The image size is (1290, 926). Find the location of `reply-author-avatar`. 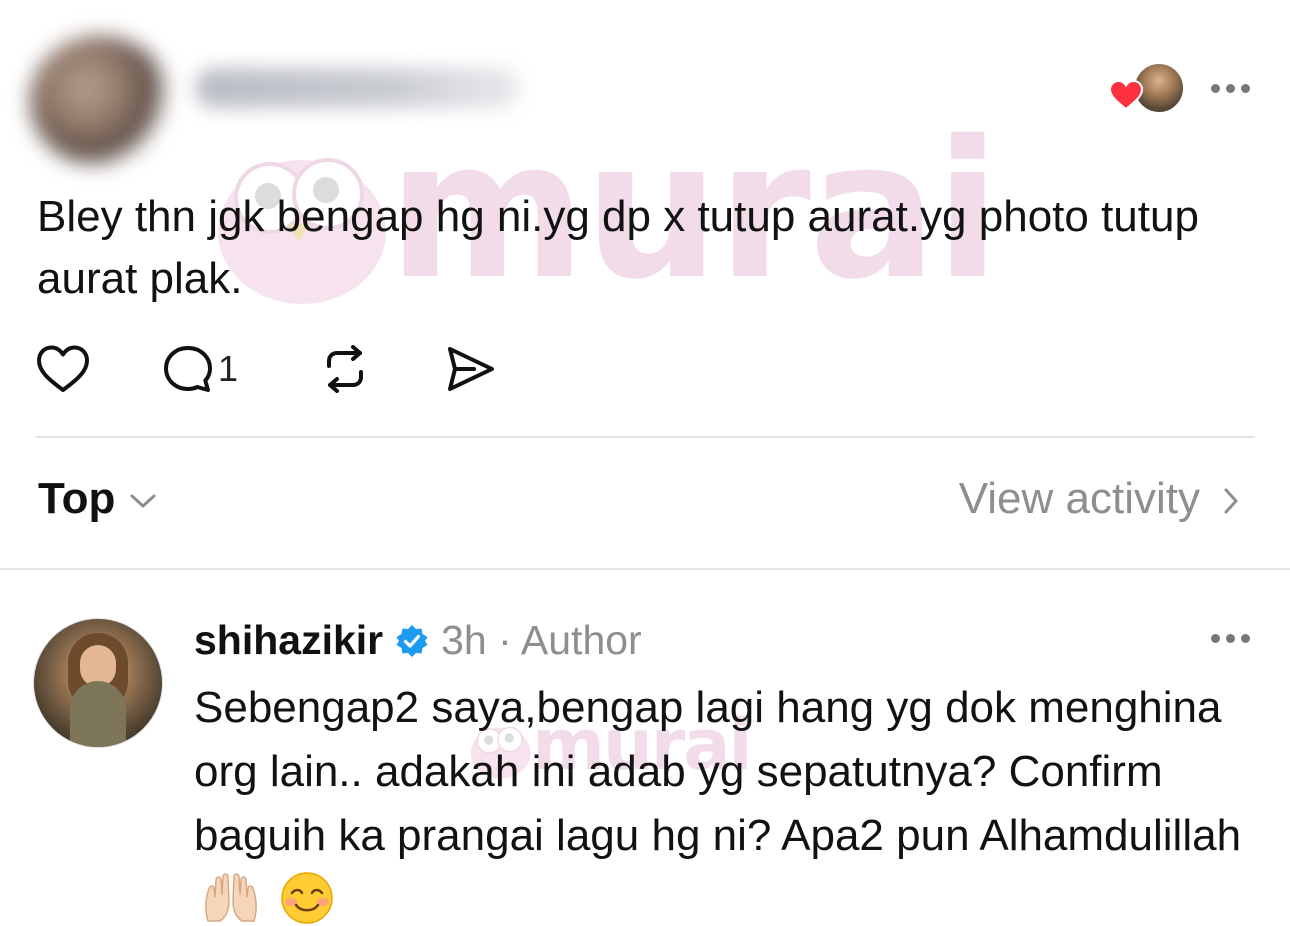

reply-author-avatar is located at coordinates (98, 683).